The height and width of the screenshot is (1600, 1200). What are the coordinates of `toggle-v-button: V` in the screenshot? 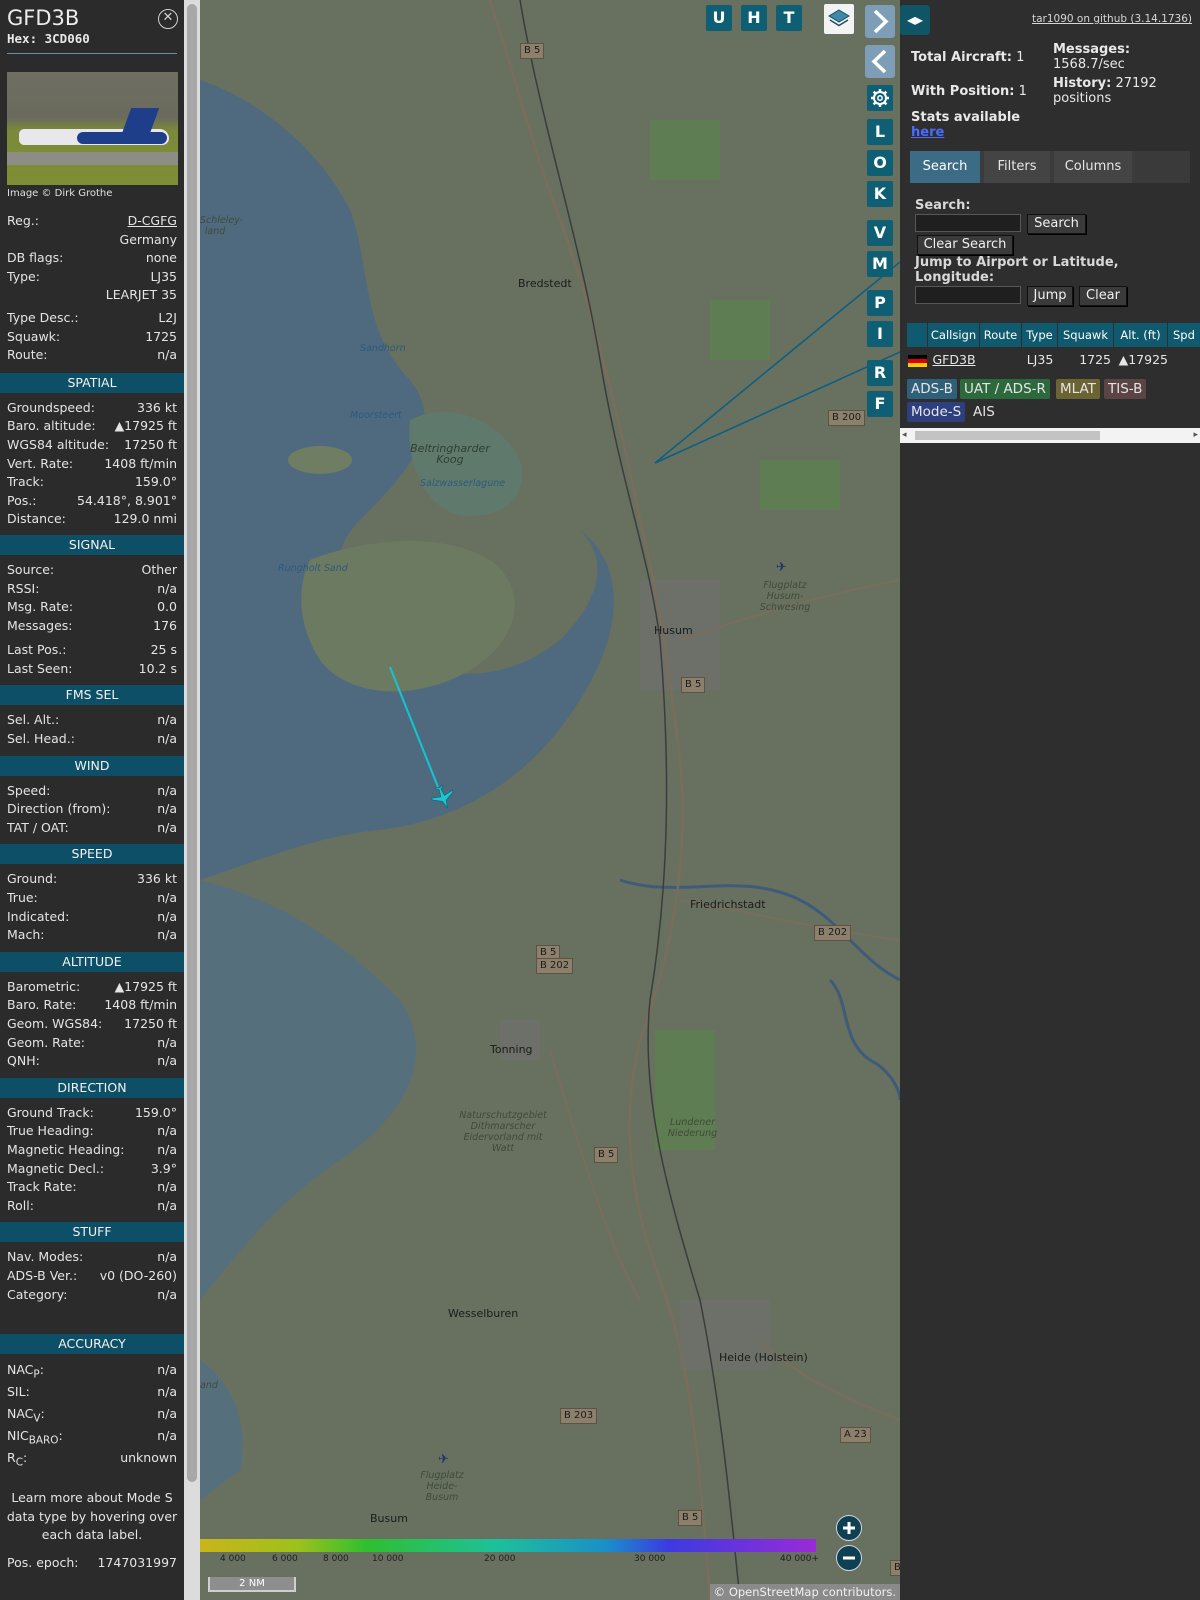 It's located at (880, 233).